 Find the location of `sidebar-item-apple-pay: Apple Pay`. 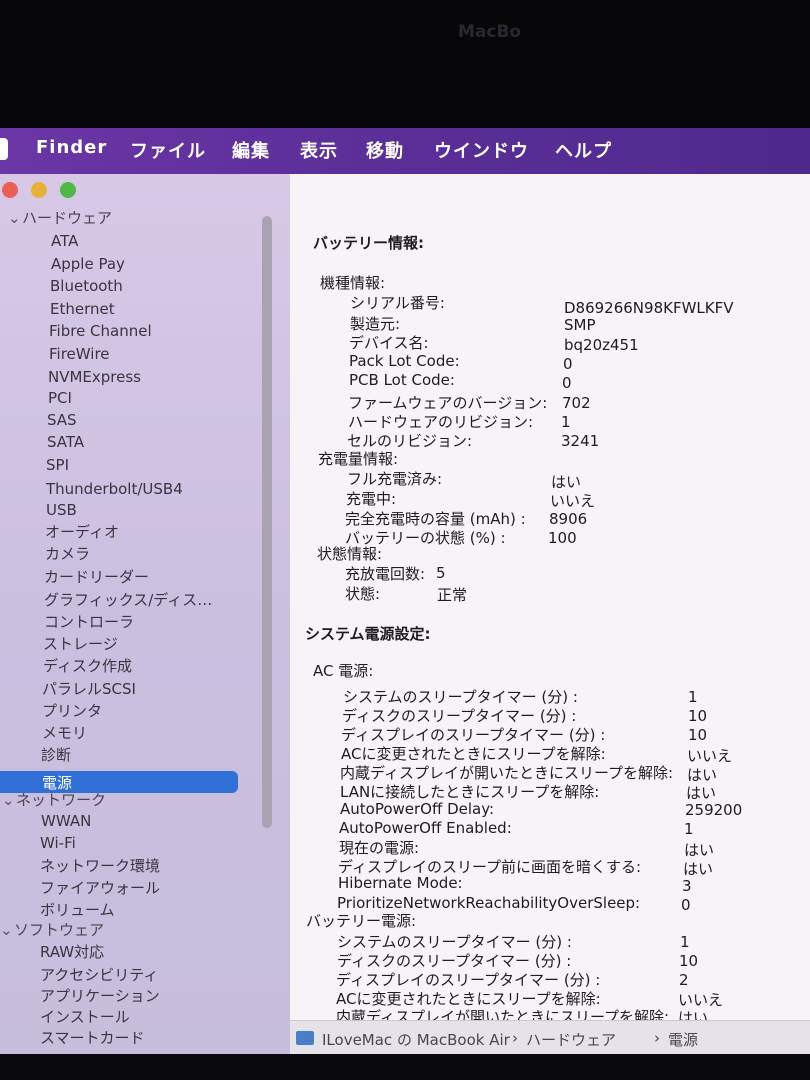

sidebar-item-apple-pay: Apple Pay is located at coordinates (88, 264).